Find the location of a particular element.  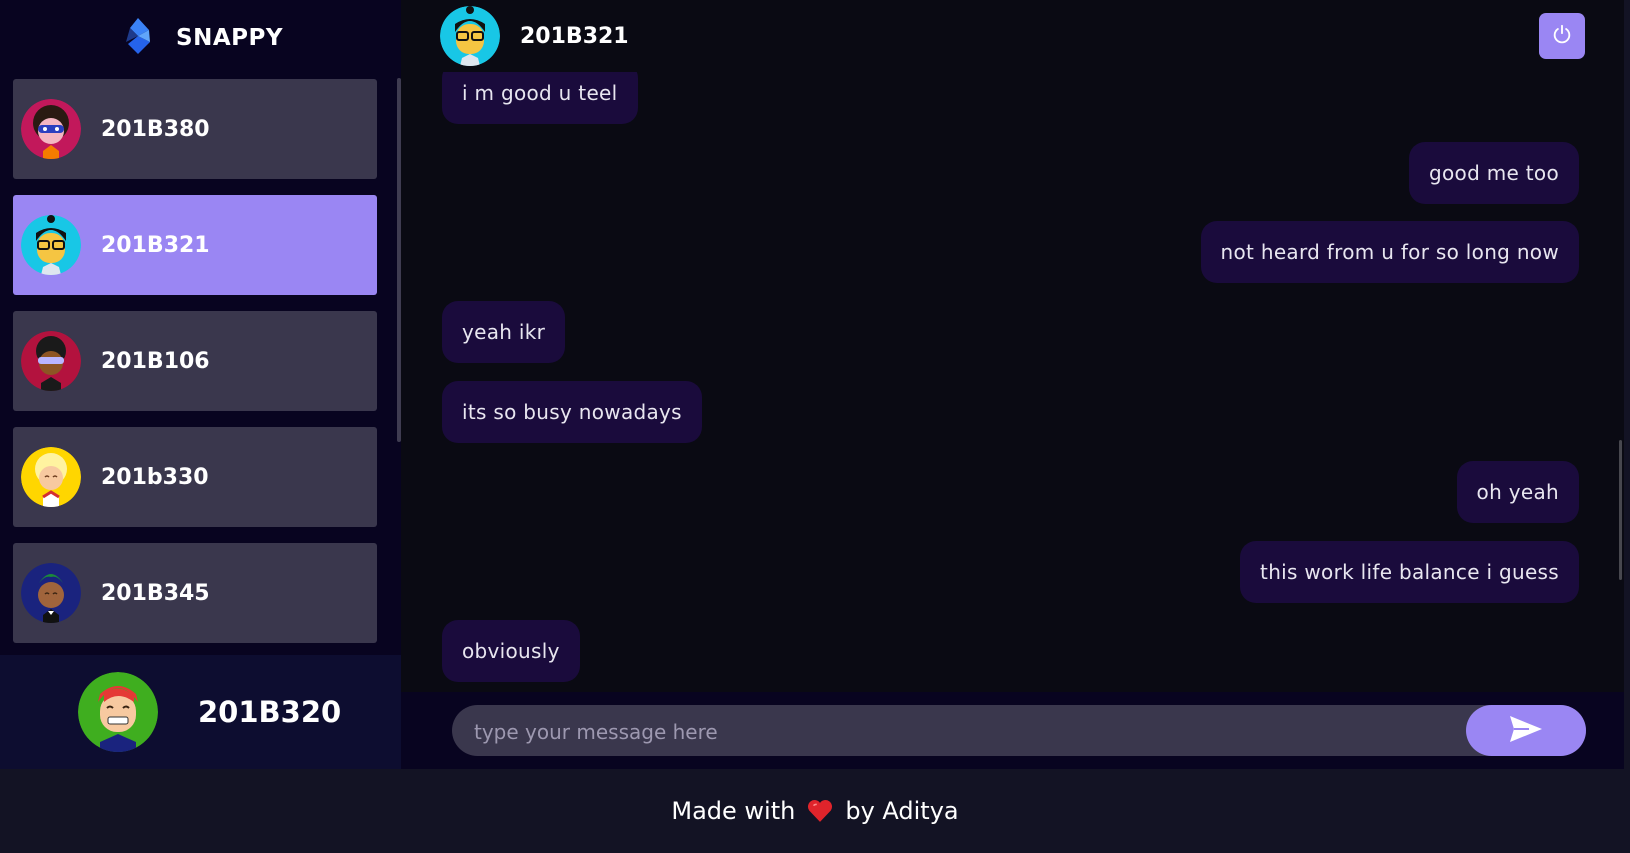

message-sent: oh yeah is located at coordinates (1517, 492).